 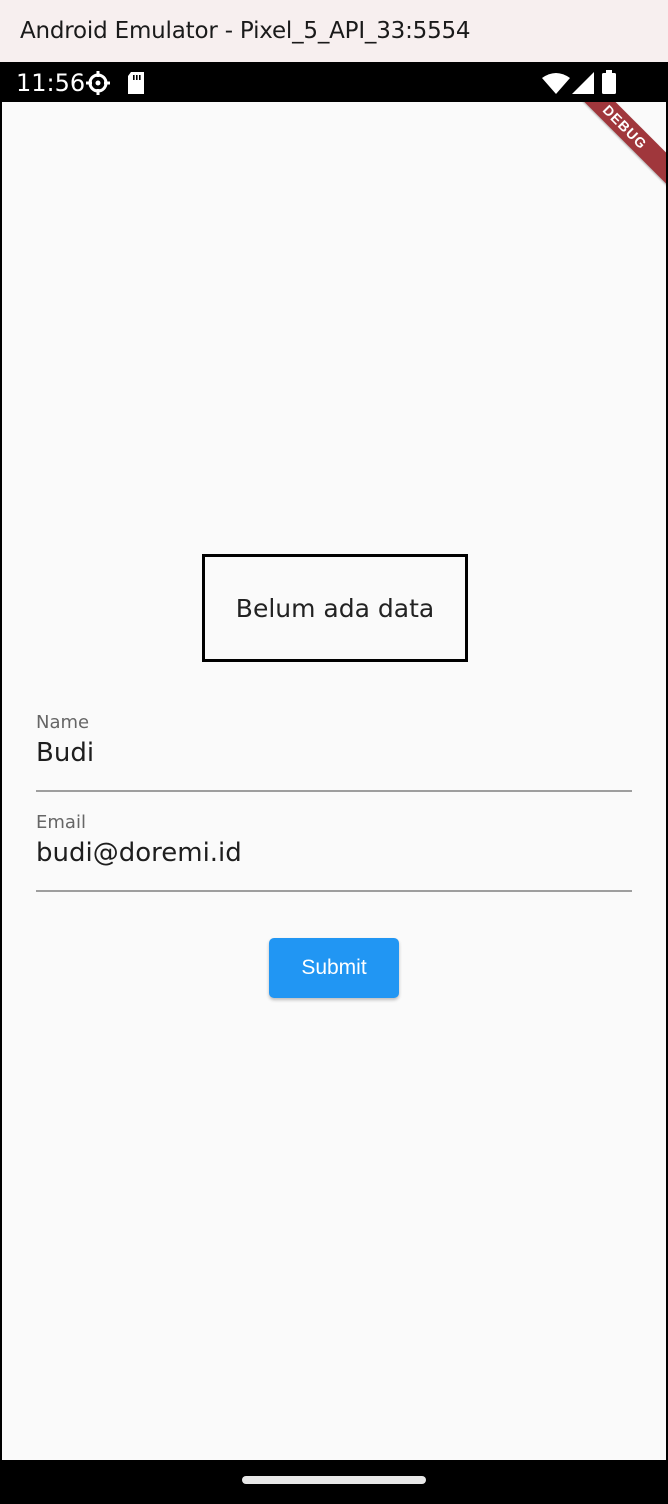 What do you see at coordinates (611, 148) in the screenshot?
I see `debug-banner: DEBUG` at bounding box center [611, 148].